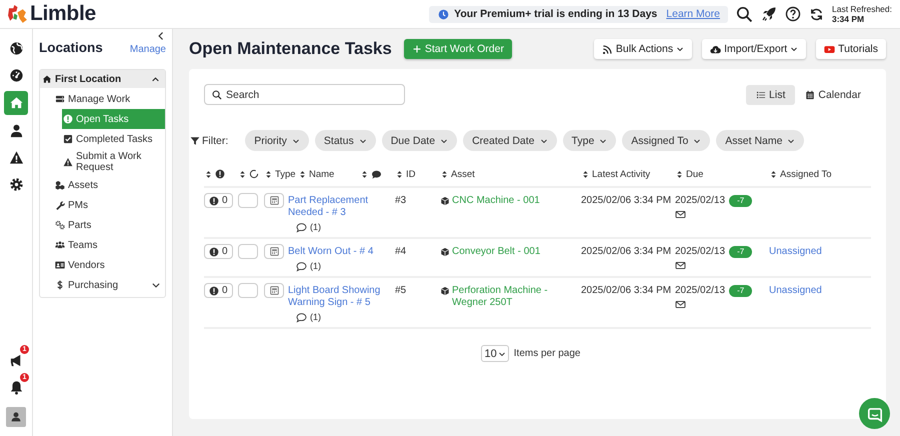 The image size is (900, 436). Describe the element at coordinates (444, 14) in the screenshot. I see `clock-icon` at that location.